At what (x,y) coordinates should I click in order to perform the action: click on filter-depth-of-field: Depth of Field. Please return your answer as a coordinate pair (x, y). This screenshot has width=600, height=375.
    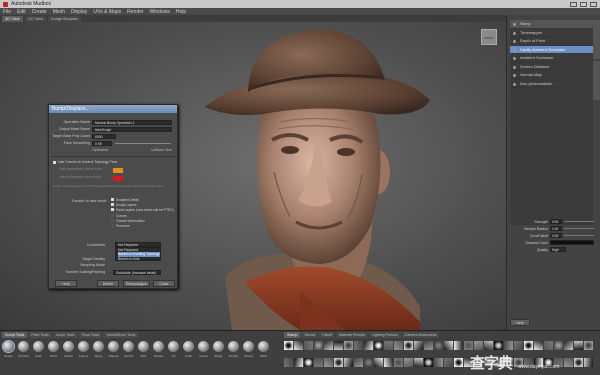
    Looking at the image, I should click on (551, 41).